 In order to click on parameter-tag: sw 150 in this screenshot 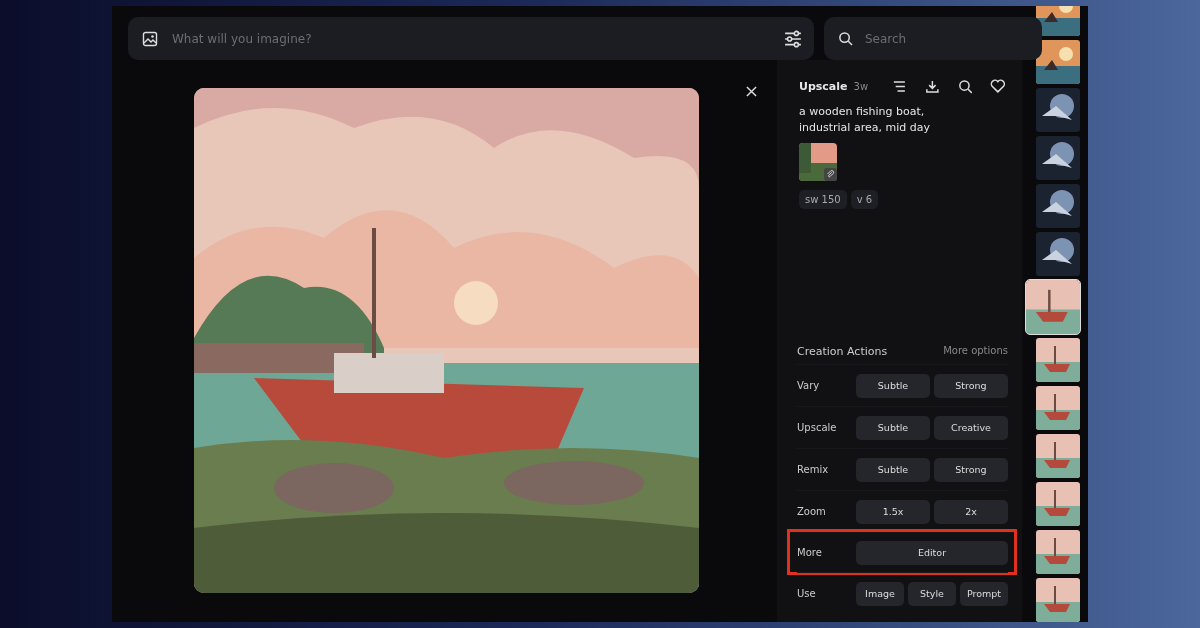, I will do `click(823, 199)`.